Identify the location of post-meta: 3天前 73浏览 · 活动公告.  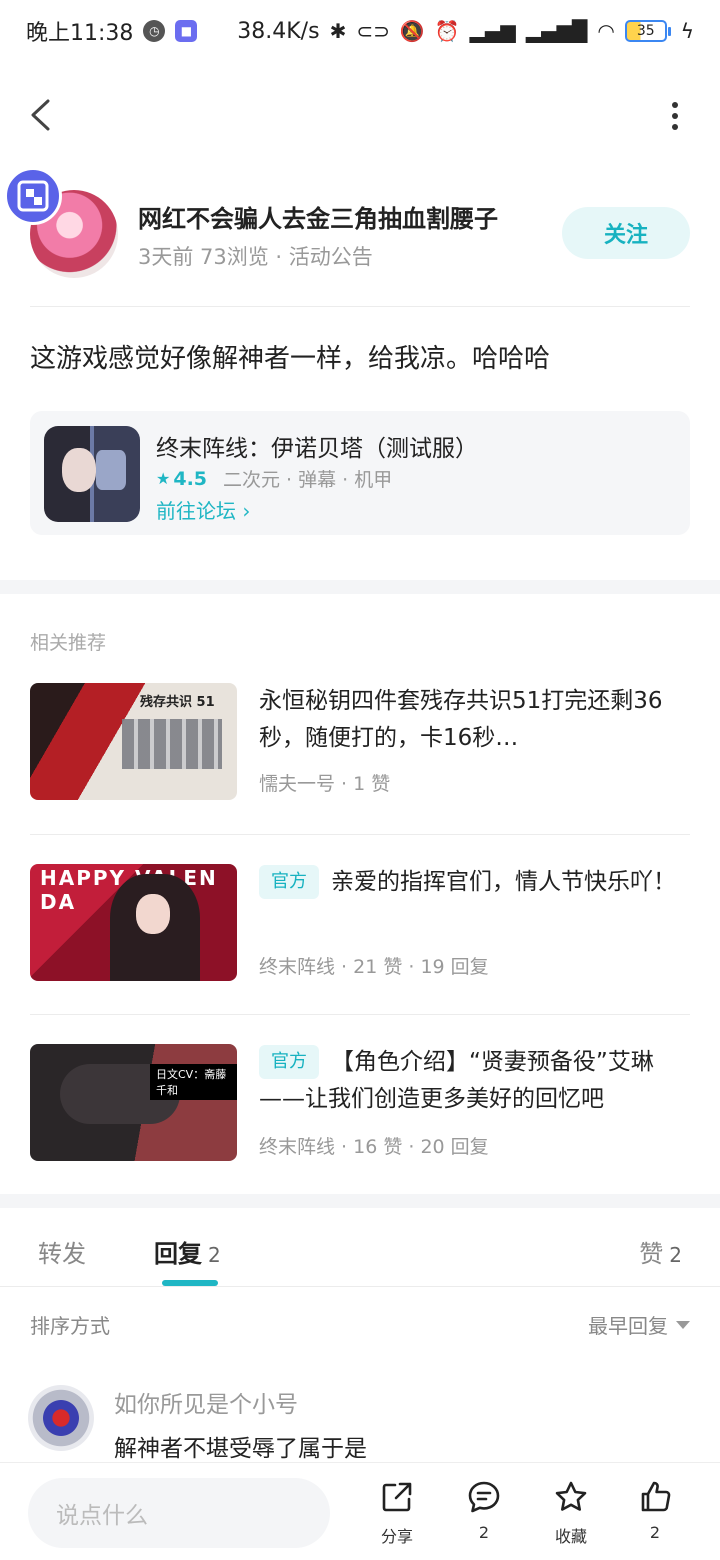
(255, 257).